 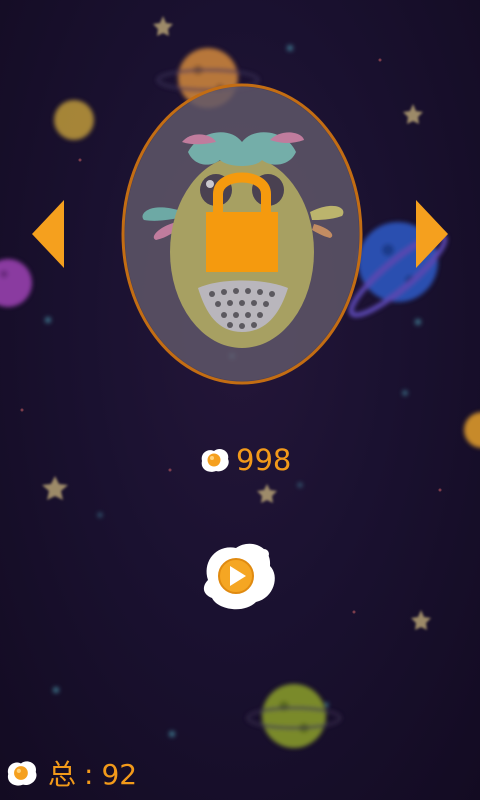 I want to click on total-label-text: 总, so click(x=62, y=774).